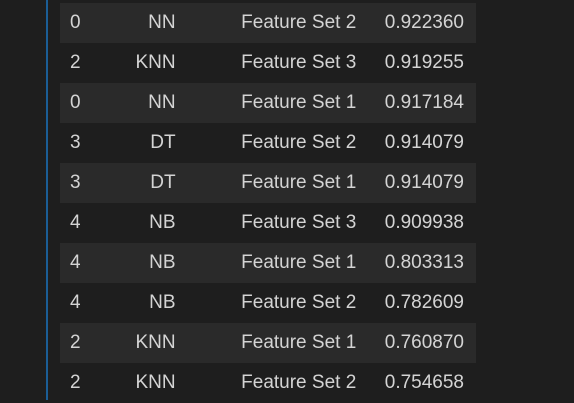 This screenshot has height=403, width=574. I want to click on table-row: 2 KNN Feature Set 1 0.760870, so click(268, 343).